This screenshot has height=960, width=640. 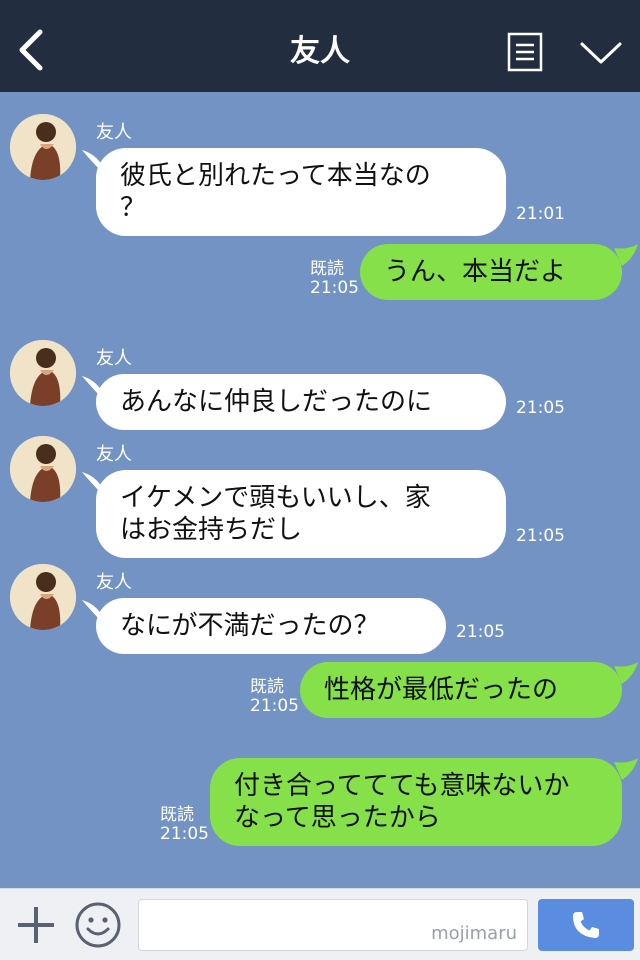 I want to click on plus-icon, so click(x=36, y=925).